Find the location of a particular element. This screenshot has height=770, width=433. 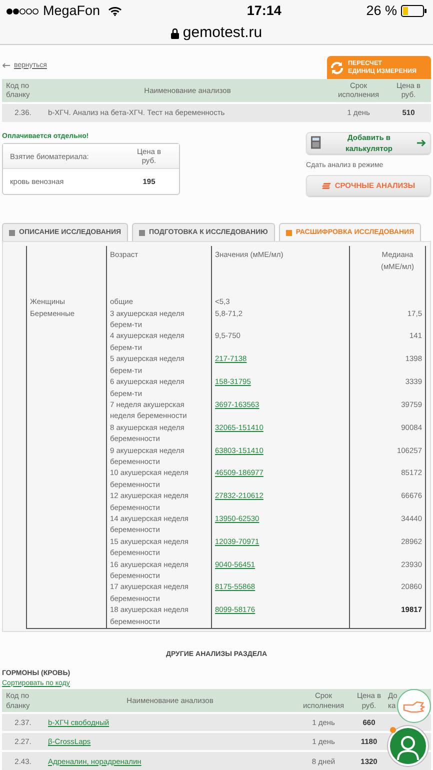

back-arrow-icon is located at coordinates (6, 65).